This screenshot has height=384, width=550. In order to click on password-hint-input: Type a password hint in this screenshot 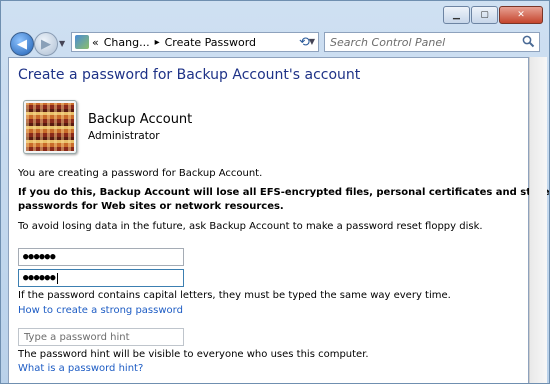, I will do `click(101, 337)`.